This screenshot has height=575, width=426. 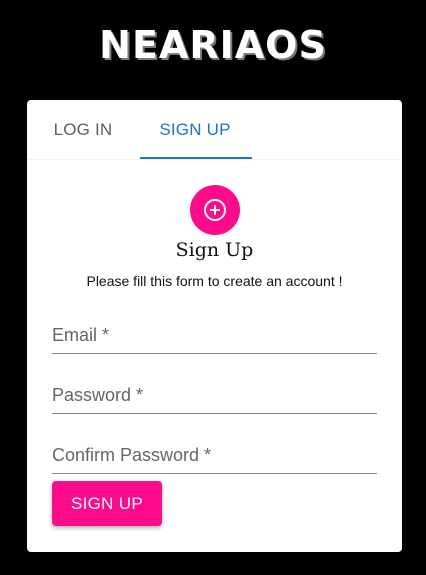 I want to click on confirm-password-field, so click(x=214, y=455).